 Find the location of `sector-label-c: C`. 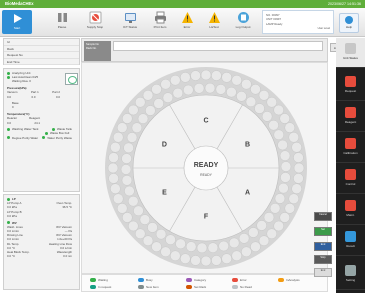

sector-label-c: C is located at coordinates (205, 121).